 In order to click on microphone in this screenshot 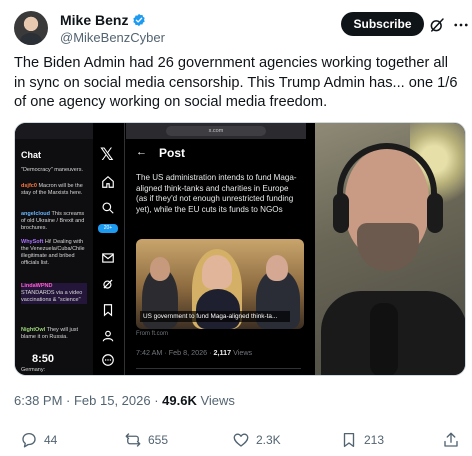, I will do `click(384, 339)`.